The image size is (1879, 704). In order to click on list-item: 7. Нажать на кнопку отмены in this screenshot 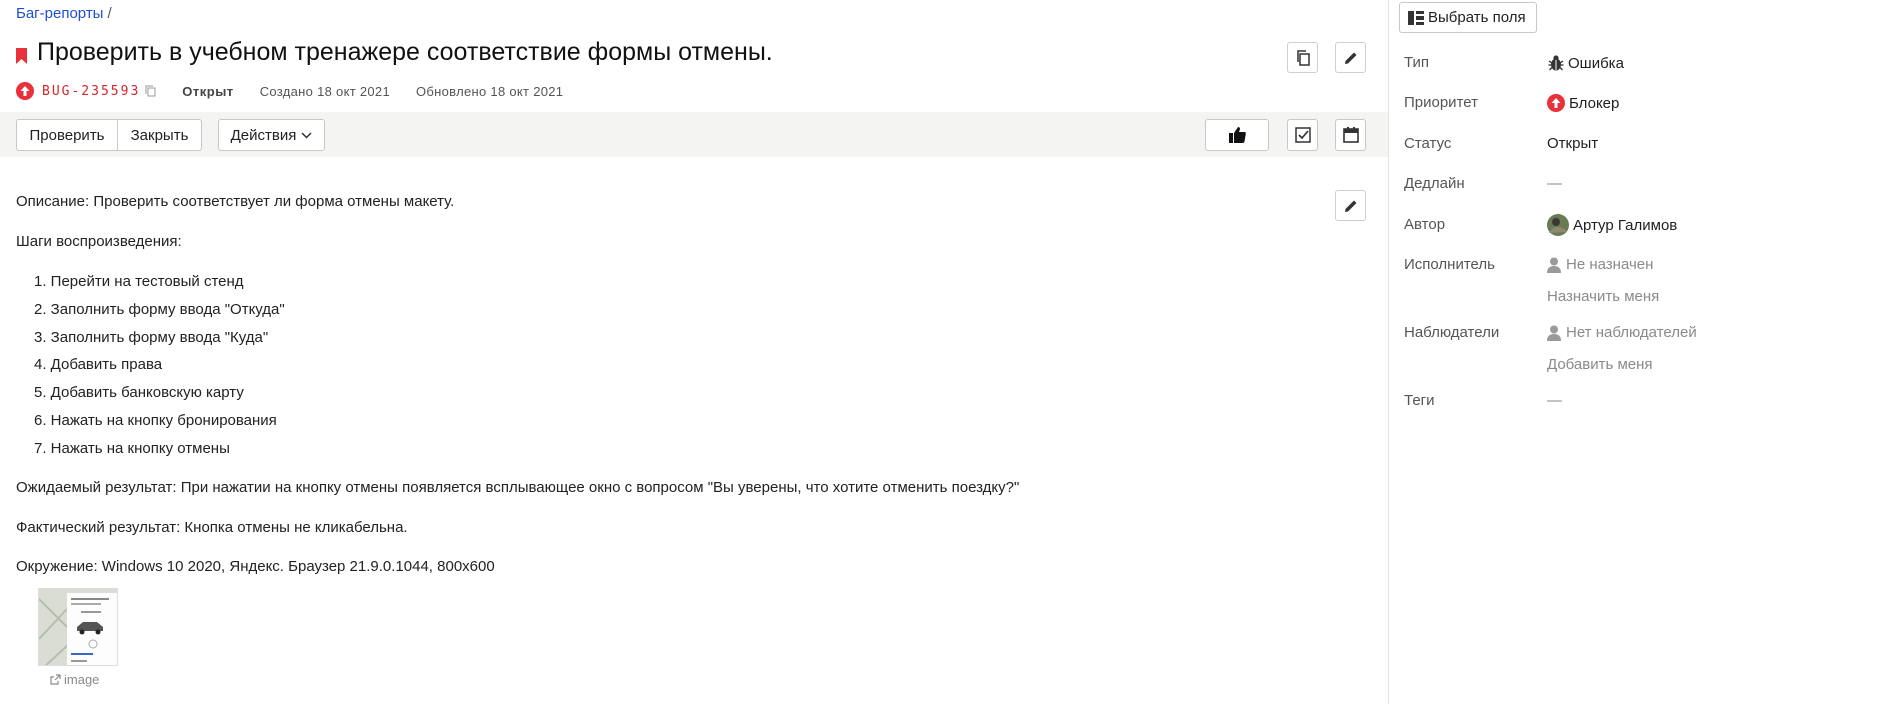, I will do `click(132, 448)`.